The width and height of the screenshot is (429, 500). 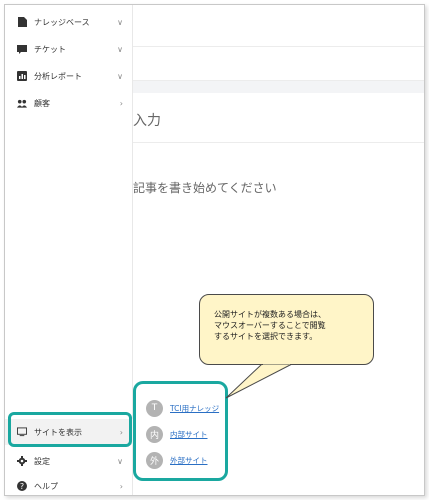 I want to click on sidebar-item-knowledge-base: ナレッジベース ∨, so click(x=69, y=22).